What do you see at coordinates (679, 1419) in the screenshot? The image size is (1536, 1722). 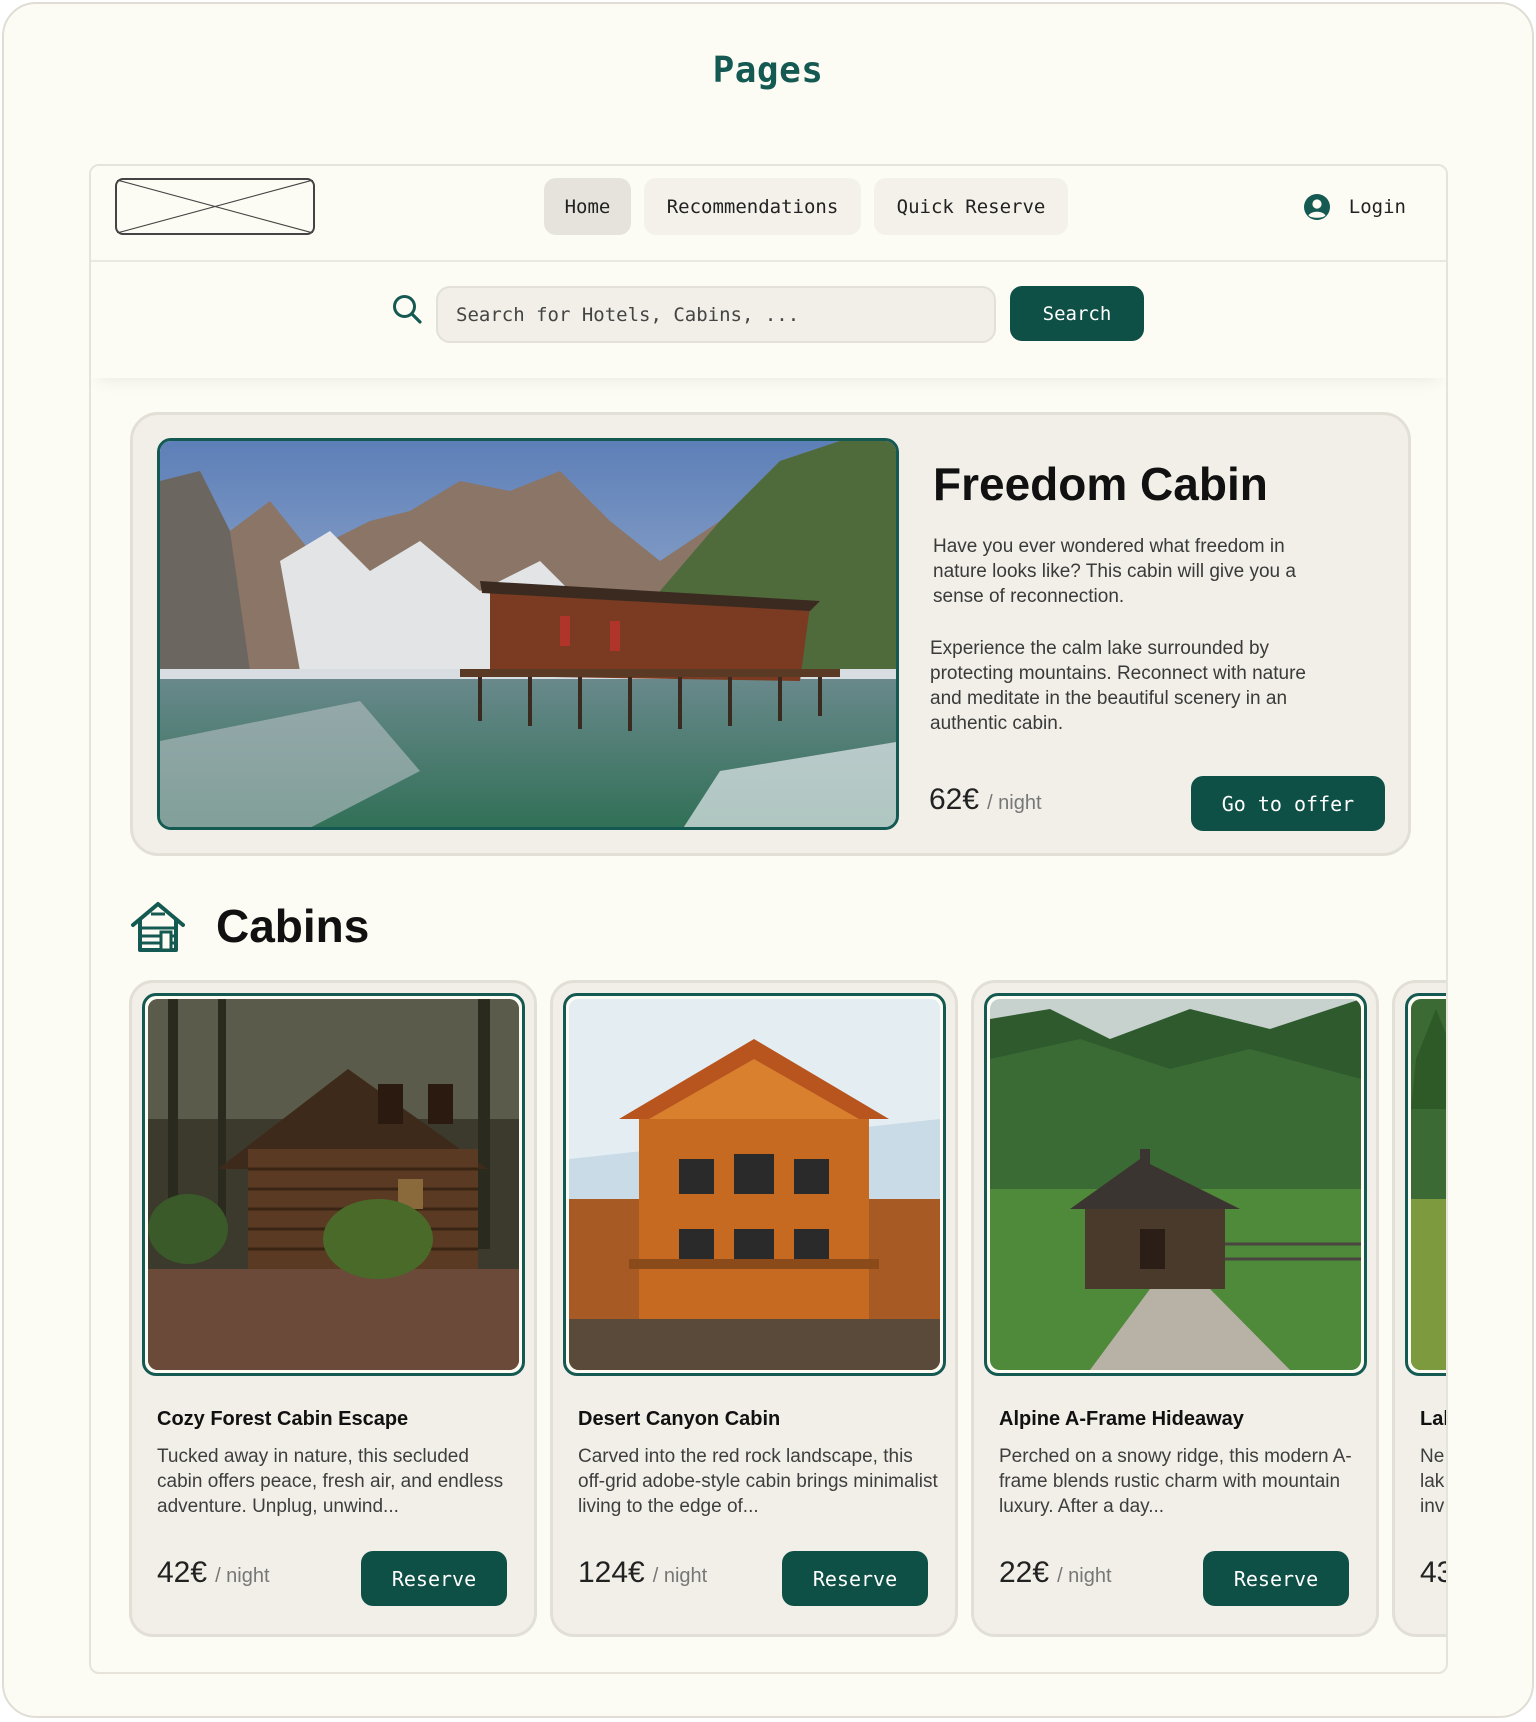 I see `cabin-title: Desert Canyon Cabin` at bounding box center [679, 1419].